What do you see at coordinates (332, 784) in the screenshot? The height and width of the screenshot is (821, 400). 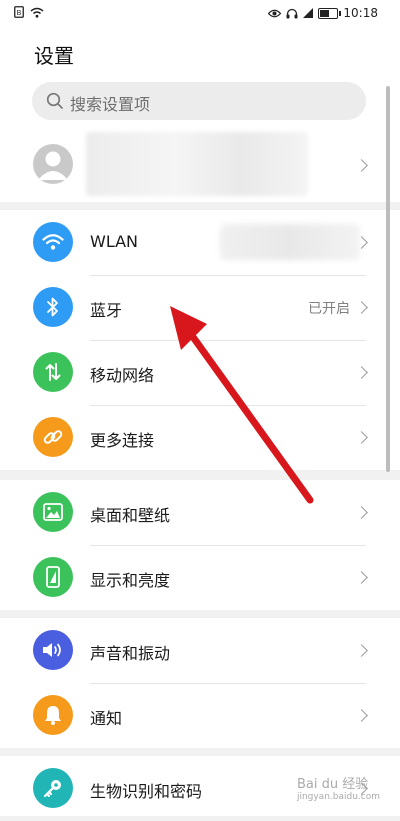 I see `watermark-brand: Bai du 经验` at bounding box center [332, 784].